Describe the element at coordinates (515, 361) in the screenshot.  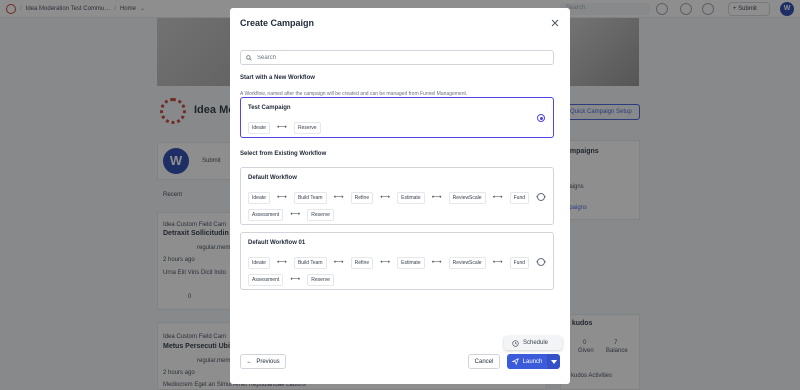
I see `send-icon` at that location.